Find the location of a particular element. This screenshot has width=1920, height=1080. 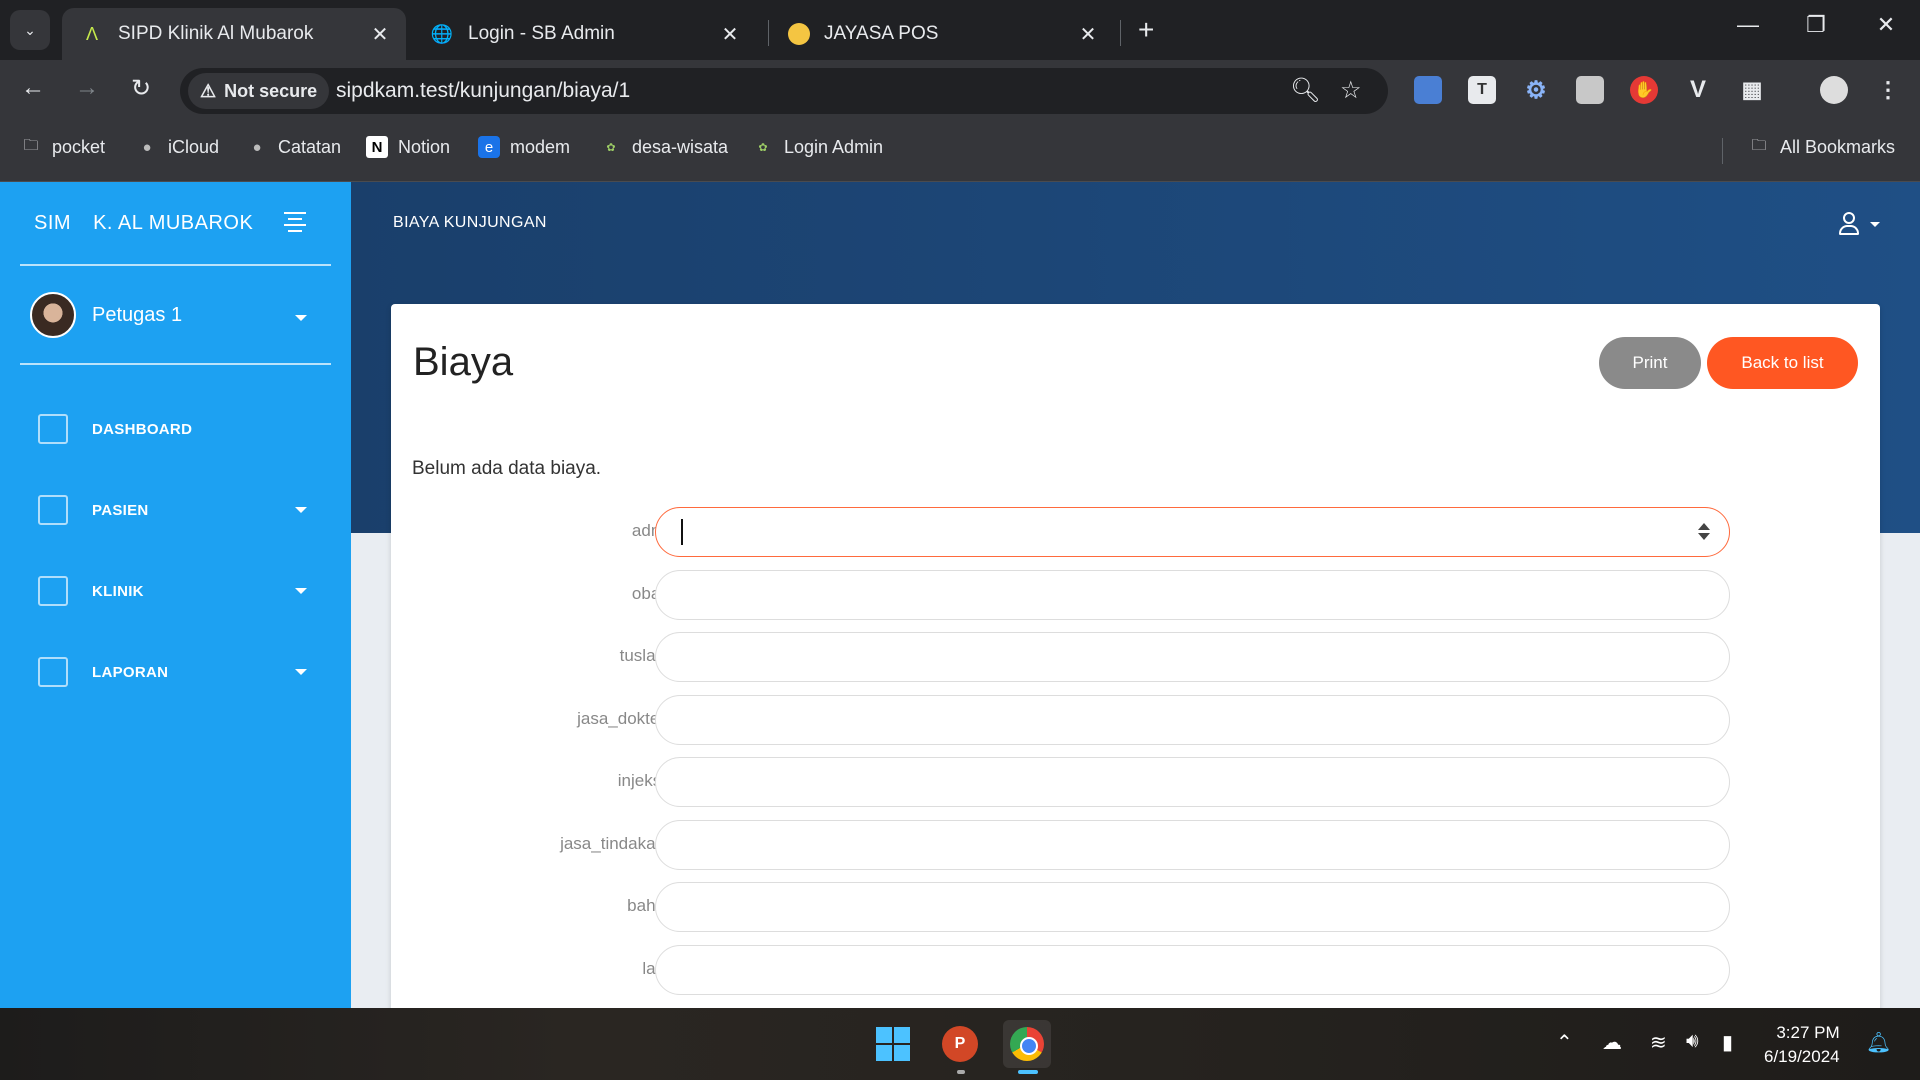

bookmark-modem: e modem is located at coordinates (524, 147).